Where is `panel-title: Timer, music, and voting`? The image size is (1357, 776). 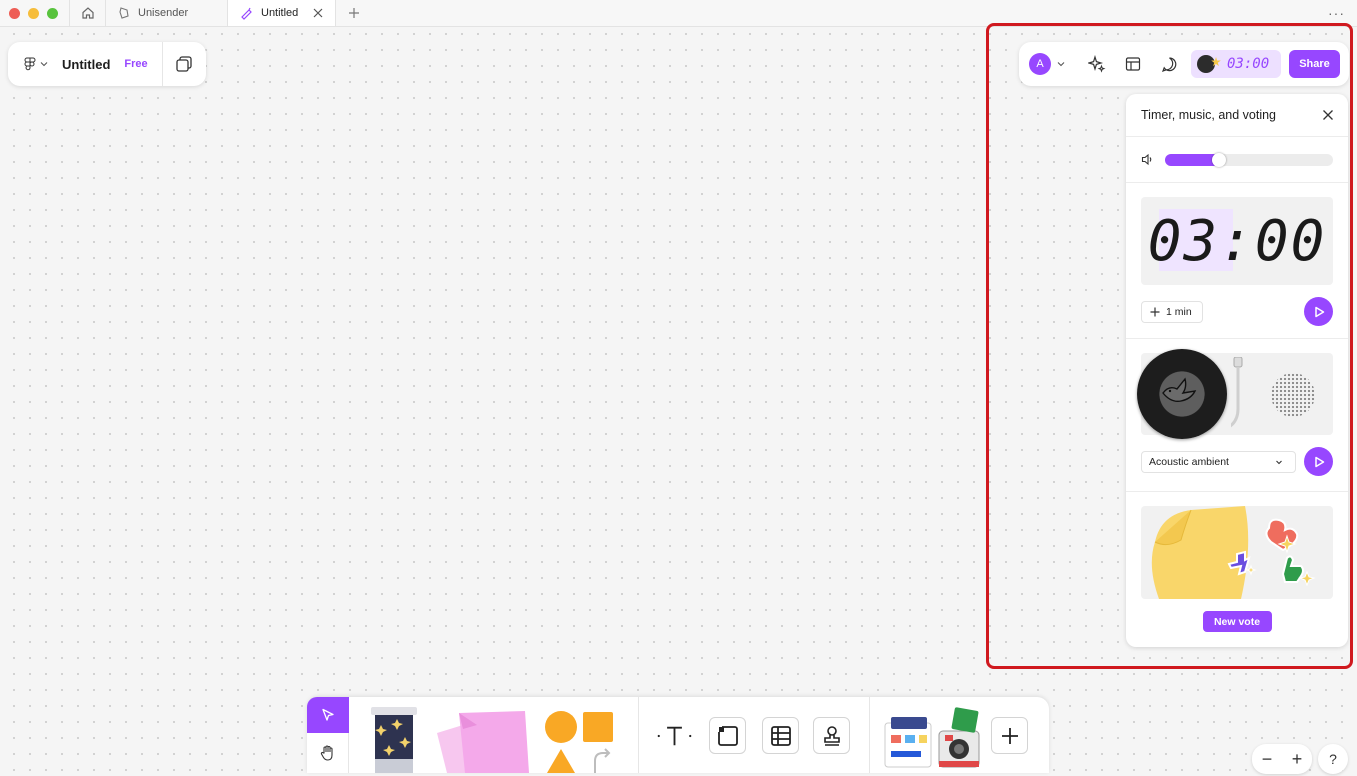 panel-title: Timer, music, and voting is located at coordinates (1209, 115).